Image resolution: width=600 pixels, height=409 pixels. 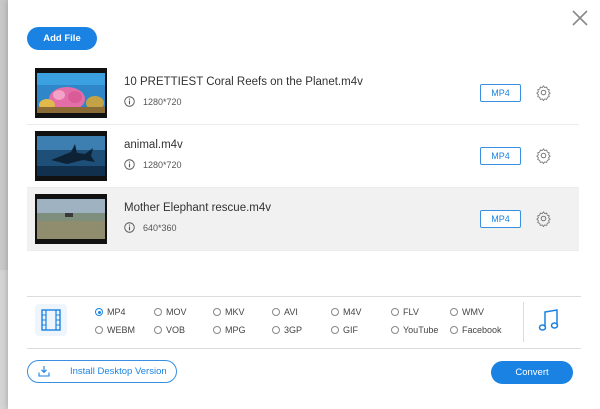 I want to click on format-radio-vob: VOB, so click(x=169, y=330).